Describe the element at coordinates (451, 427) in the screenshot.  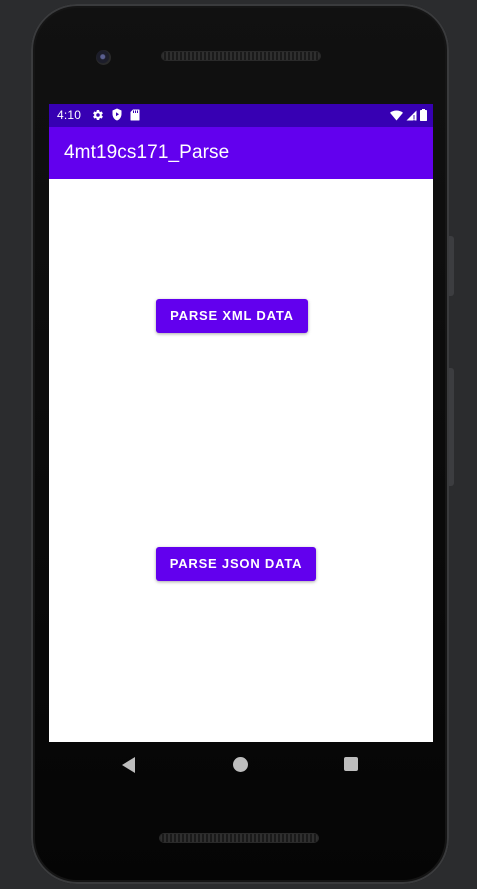
I see `volume-button` at that location.